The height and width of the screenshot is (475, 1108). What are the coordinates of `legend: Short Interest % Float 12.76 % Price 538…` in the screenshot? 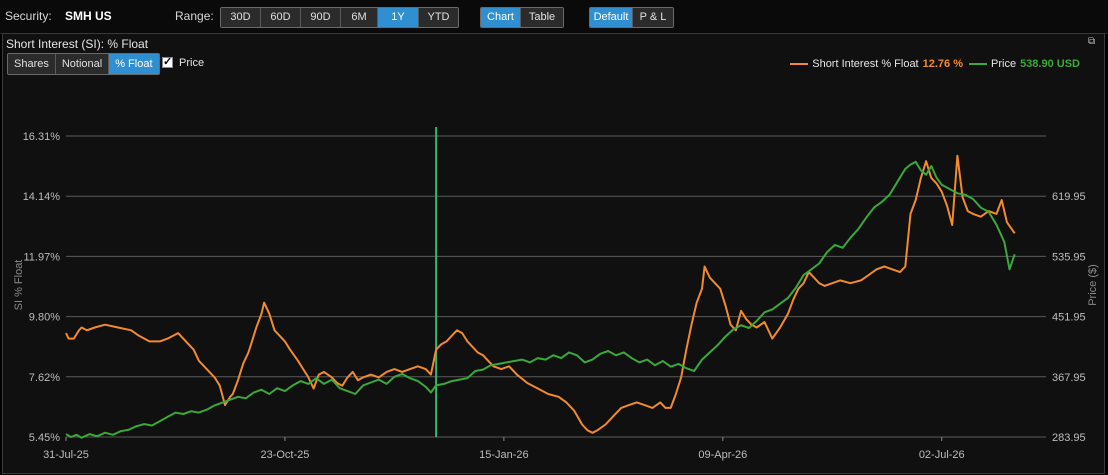 It's located at (938, 64).